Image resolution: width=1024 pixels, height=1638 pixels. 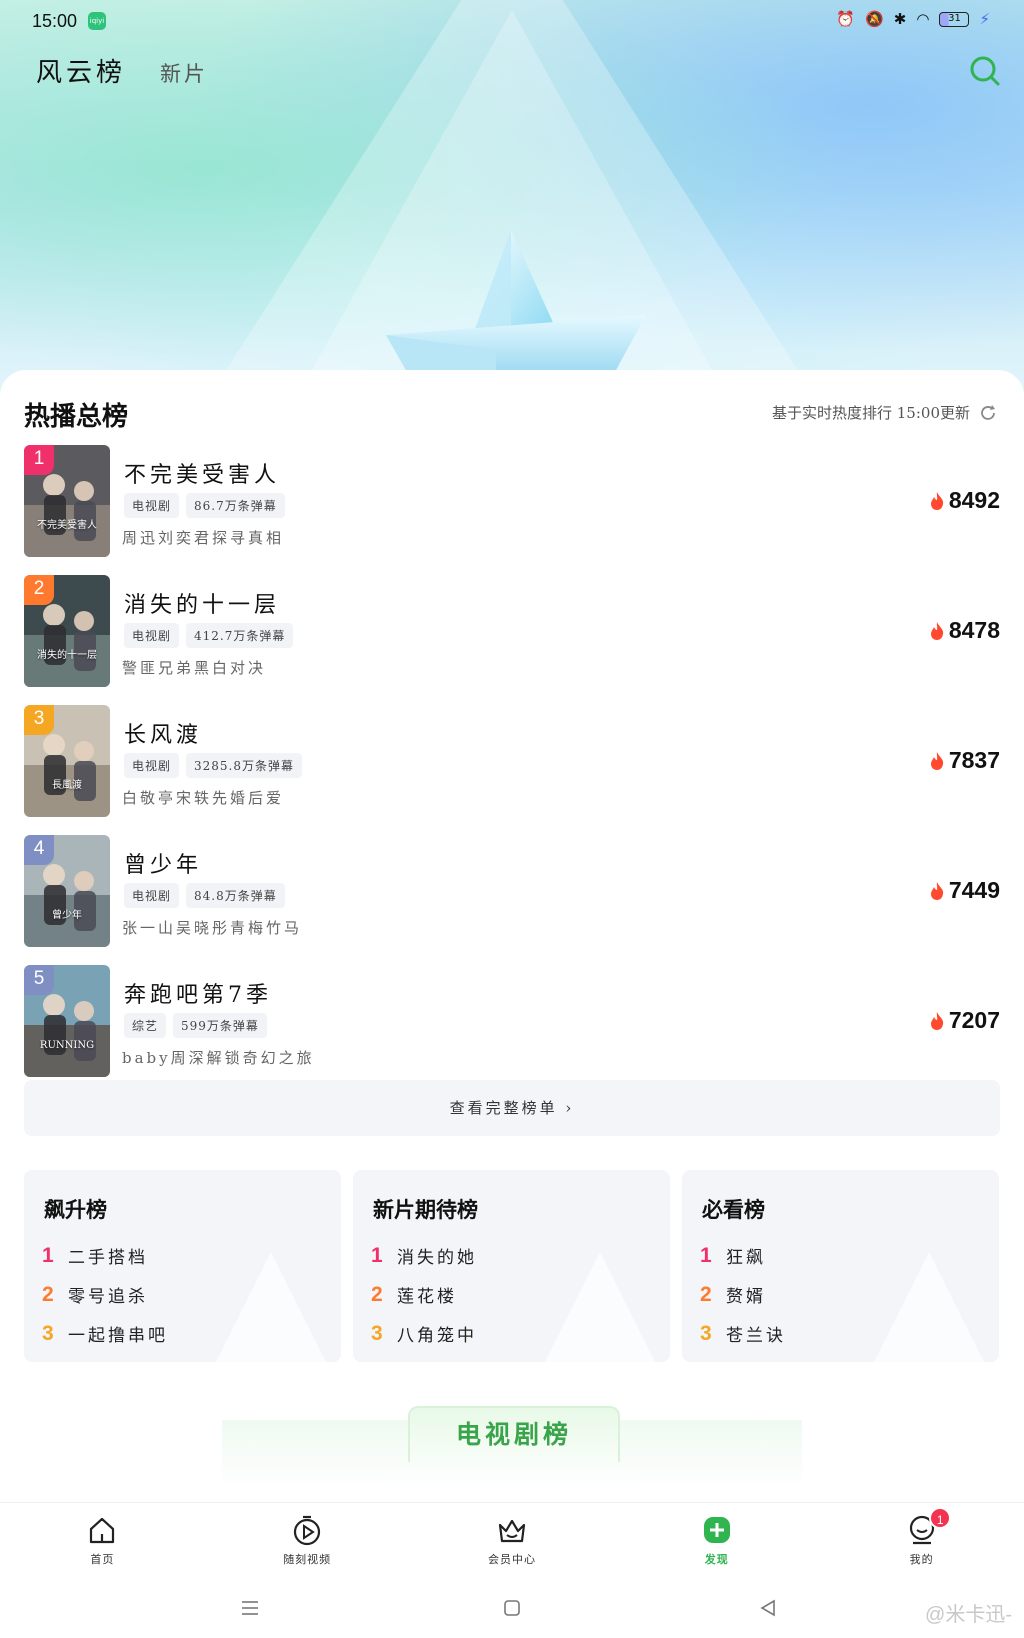 I want to click on mini-board-row: 1 二手搭档, so click(x=105, y=1255).